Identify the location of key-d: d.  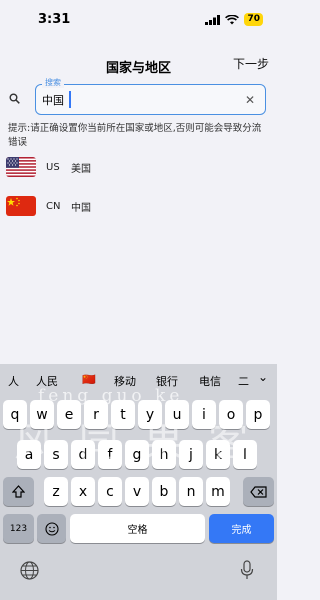
(83, 454).